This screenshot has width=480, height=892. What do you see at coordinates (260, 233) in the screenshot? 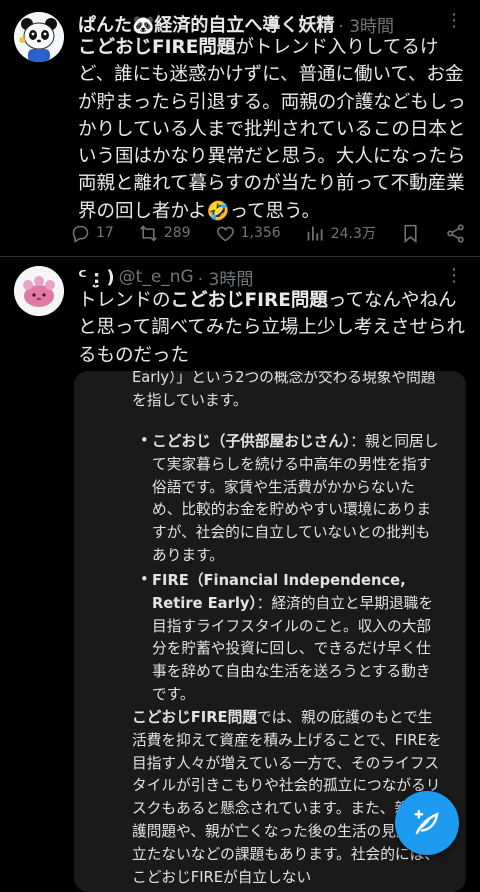
I see `like-count: 1,356` at bounding box center [260, 233].